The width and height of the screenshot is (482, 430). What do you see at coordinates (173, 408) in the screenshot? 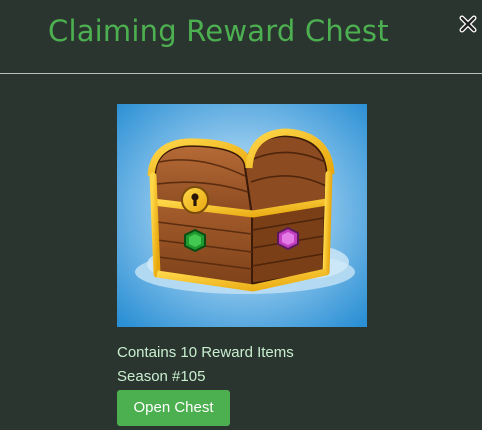
I see `open-chest-button: Open Chest` at bounding box center [173, 408].